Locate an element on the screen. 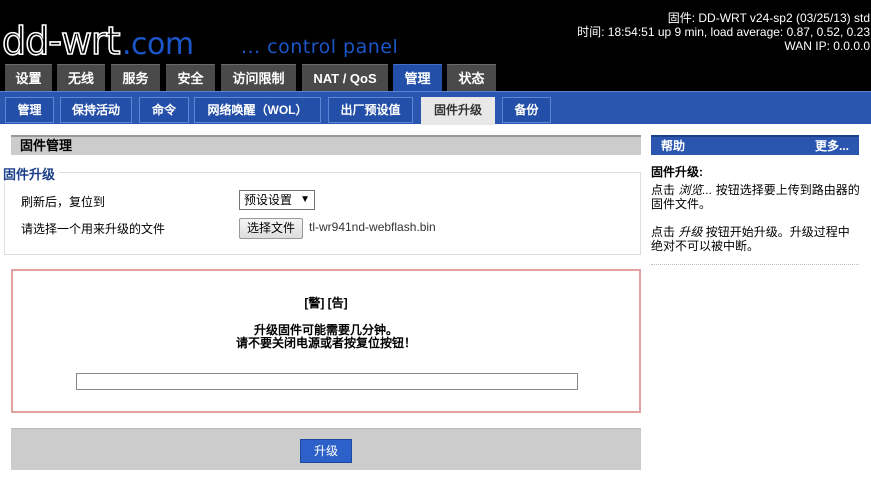 This screenshot has height=483, width=871. tab-services: 服务 is located at coordinates (135, 77).